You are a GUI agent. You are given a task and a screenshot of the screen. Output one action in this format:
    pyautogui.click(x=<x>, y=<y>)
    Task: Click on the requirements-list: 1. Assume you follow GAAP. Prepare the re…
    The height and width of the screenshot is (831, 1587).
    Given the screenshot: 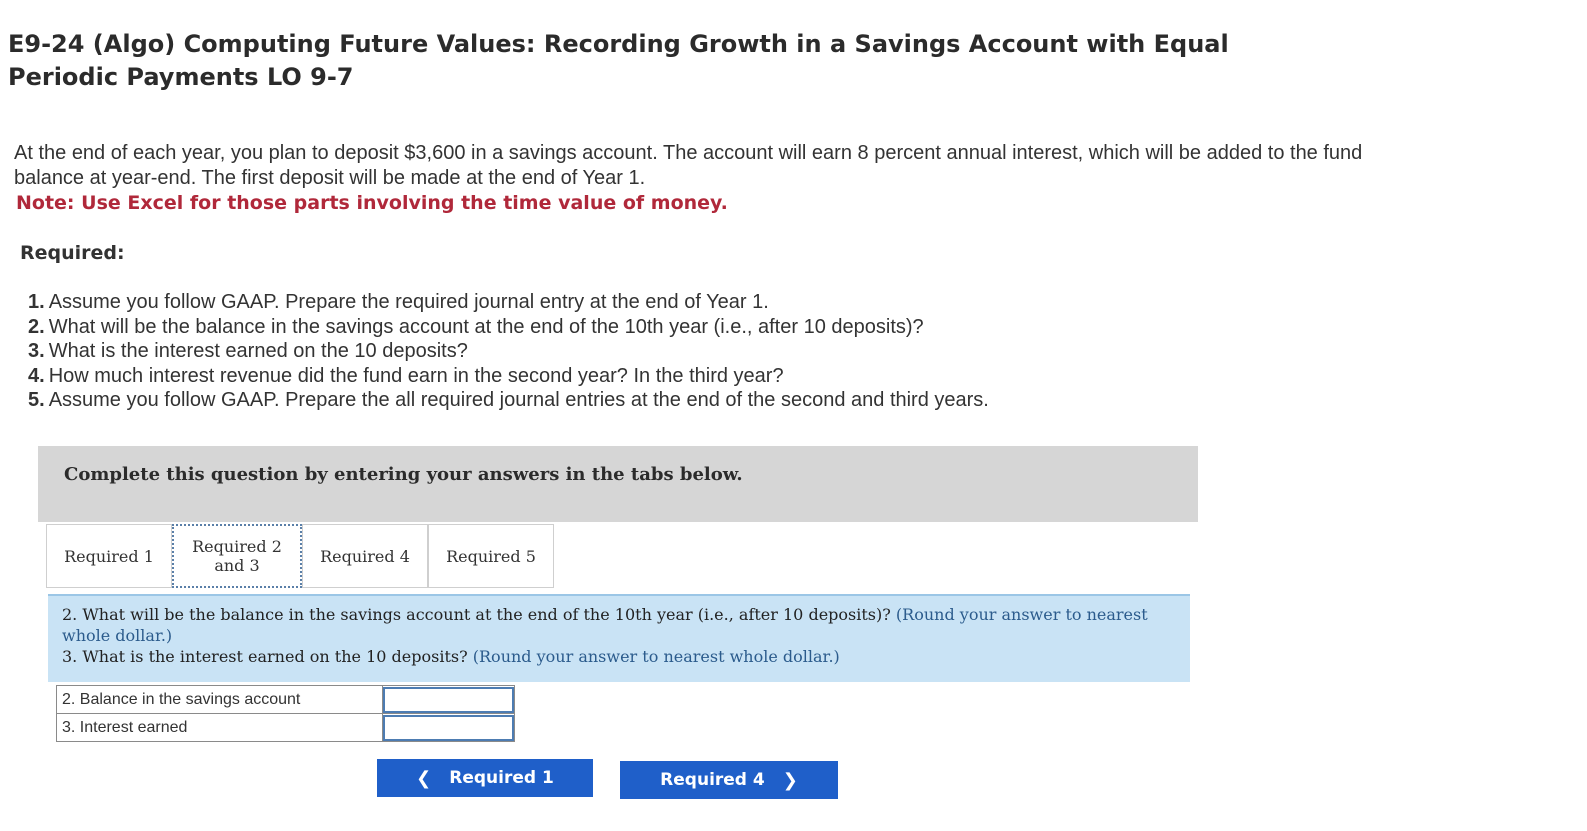 What is the action you would take?
    pyautogui.click(x=578, y=351)
    